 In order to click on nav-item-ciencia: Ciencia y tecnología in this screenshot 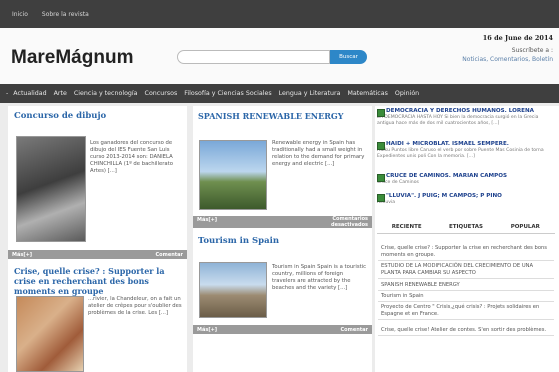, I will do `click(106, 93)`.